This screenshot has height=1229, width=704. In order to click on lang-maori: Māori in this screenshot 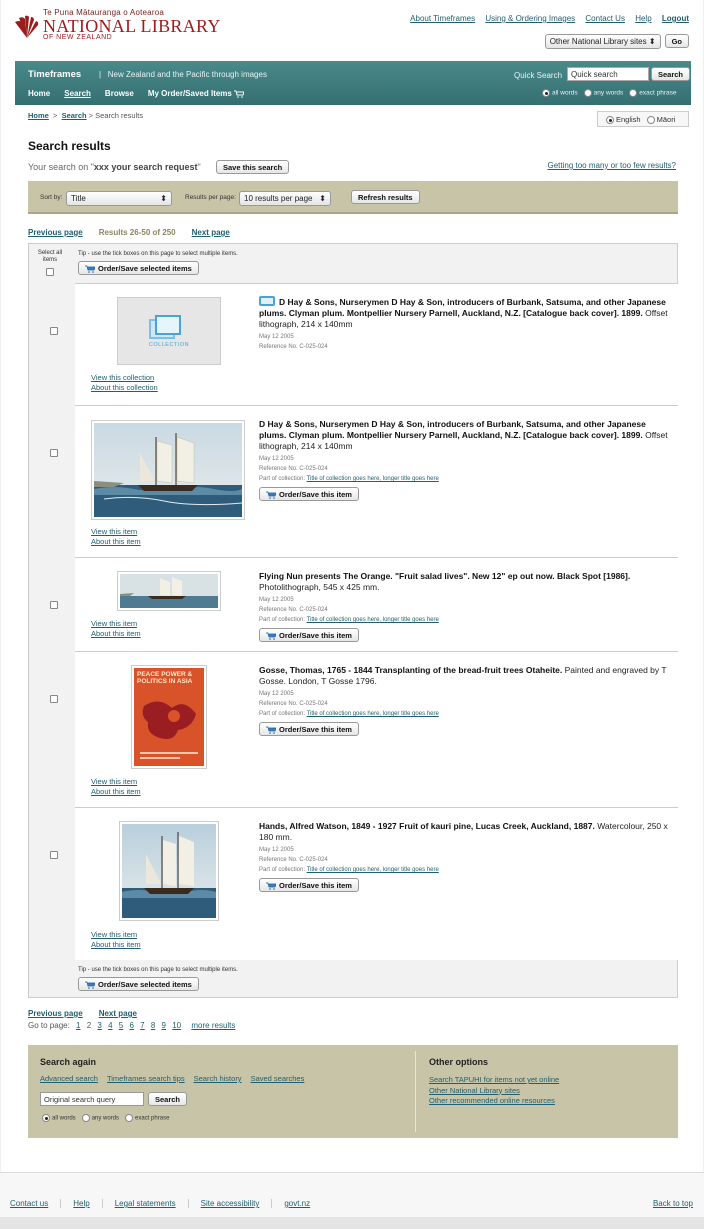, I will do `click(660, 120)`.